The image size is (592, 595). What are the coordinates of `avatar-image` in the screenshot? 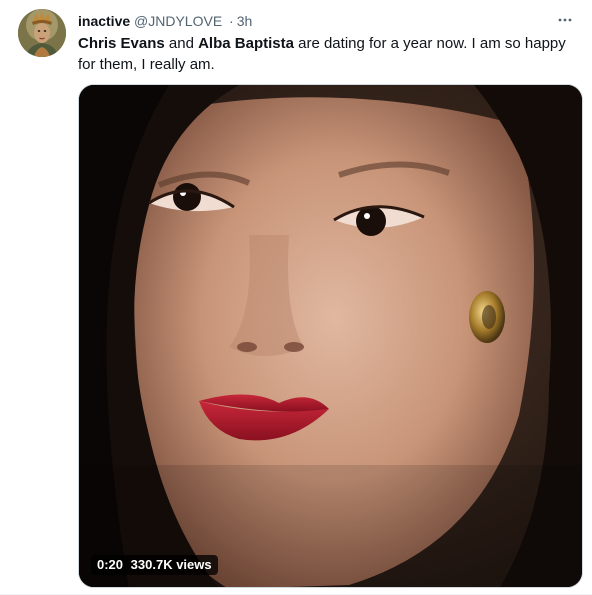 It's located at (42, 33).